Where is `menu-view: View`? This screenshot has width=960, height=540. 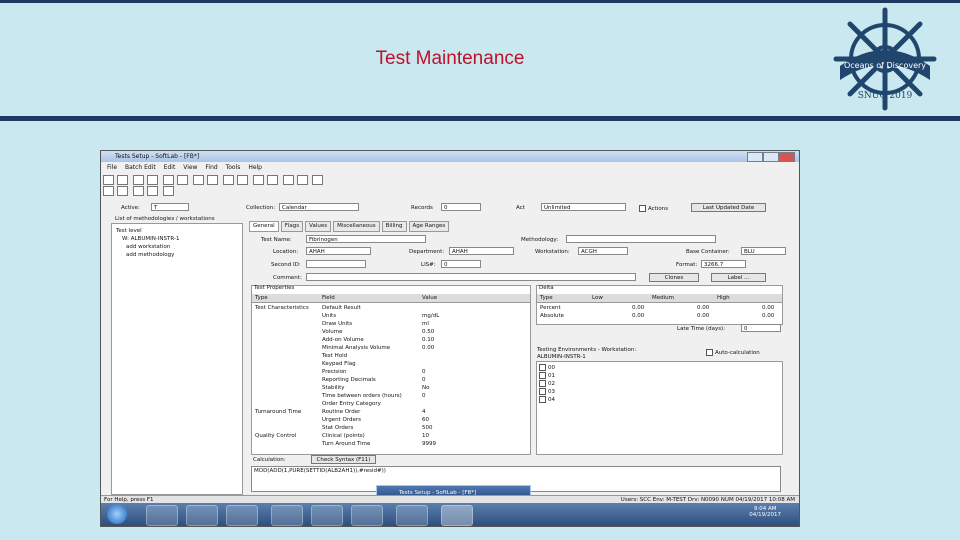 menu-view: View is located at coordinates (190, 168).